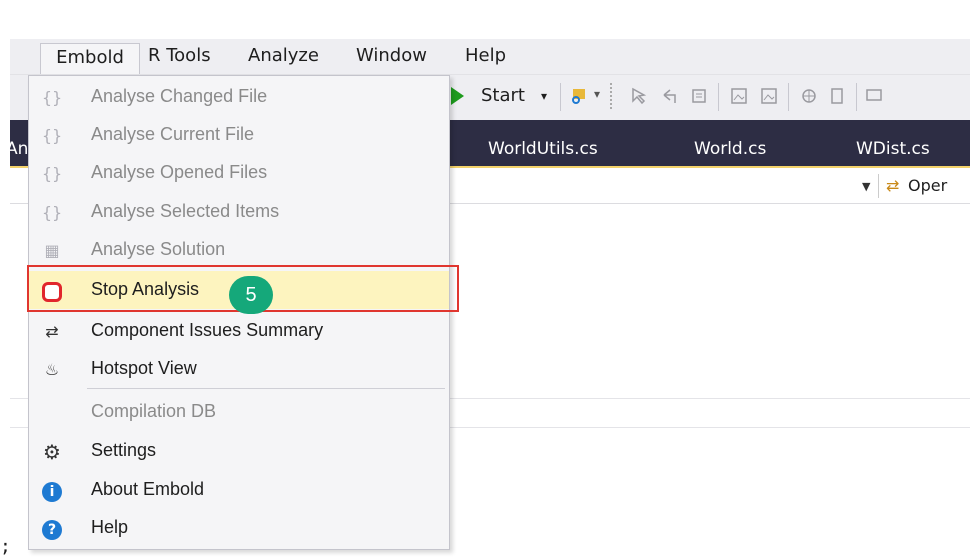 This screenshot has height=557, width=970. Describe the element at coordinates (639, 96) in the screenshot. I see `cursor-icon` at that location.